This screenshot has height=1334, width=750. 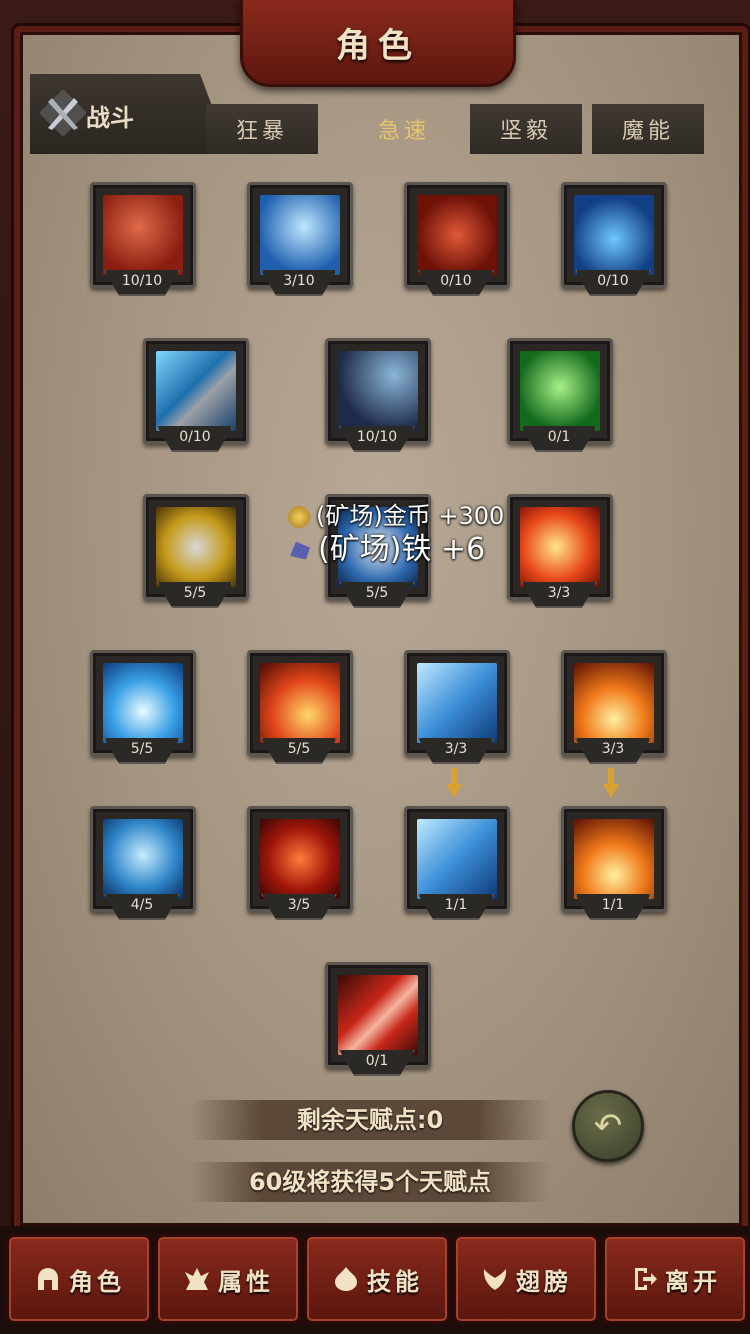 What do you see at coordinates (300, 703) in the screenshot?
I see `fireball-skill-icon` at bounding box center [300, 703].